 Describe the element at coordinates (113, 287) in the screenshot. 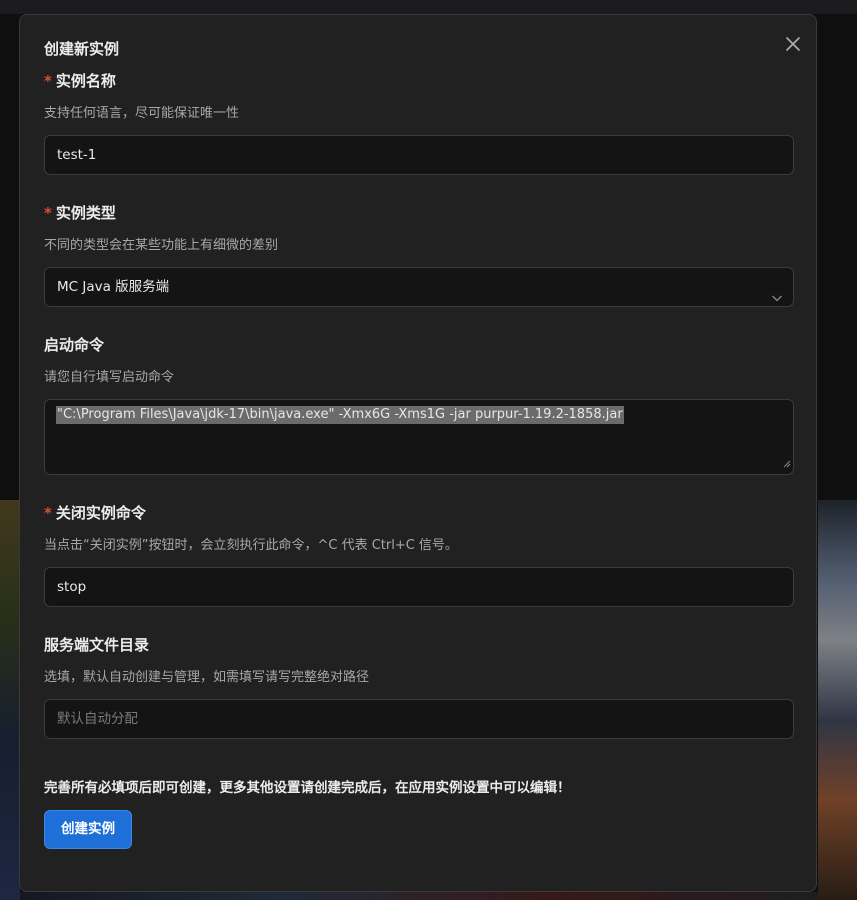

I see `instance-type-value: MC Java 版服务端` at that location.